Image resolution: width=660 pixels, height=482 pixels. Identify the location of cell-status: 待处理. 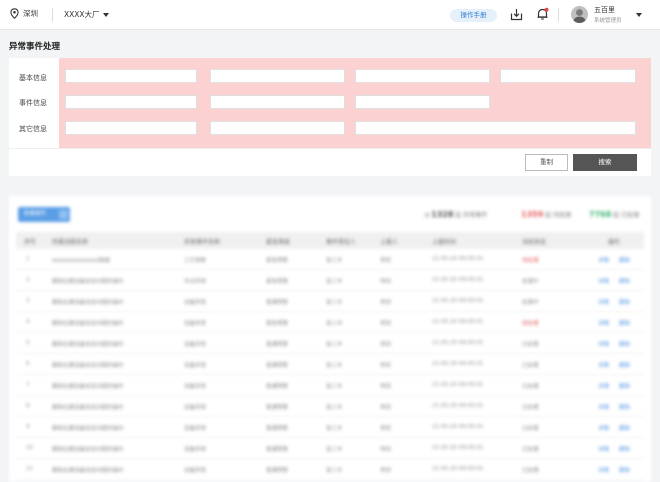
(530, 324).